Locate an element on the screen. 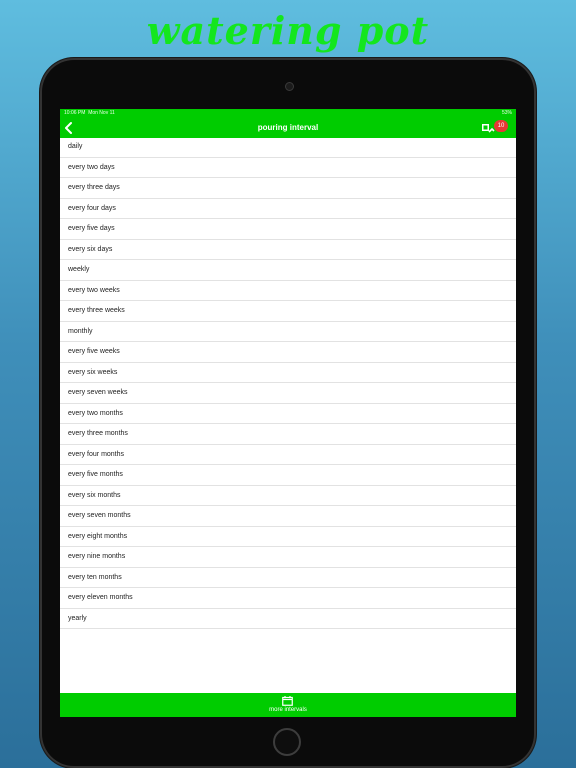 The height and width of the screenshot is (768, 576). interval-option: every eleven months is located at coordinates (288, 598).